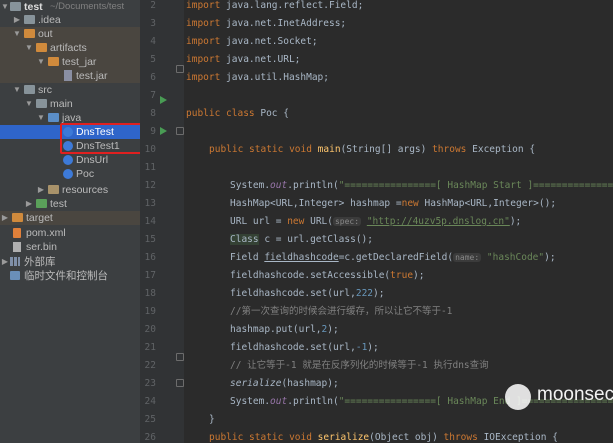  What do you see at coordinates (70, 218) in the screenshot?
I see `tree-row-target: ▶ target` at bounding box center [70, 218].